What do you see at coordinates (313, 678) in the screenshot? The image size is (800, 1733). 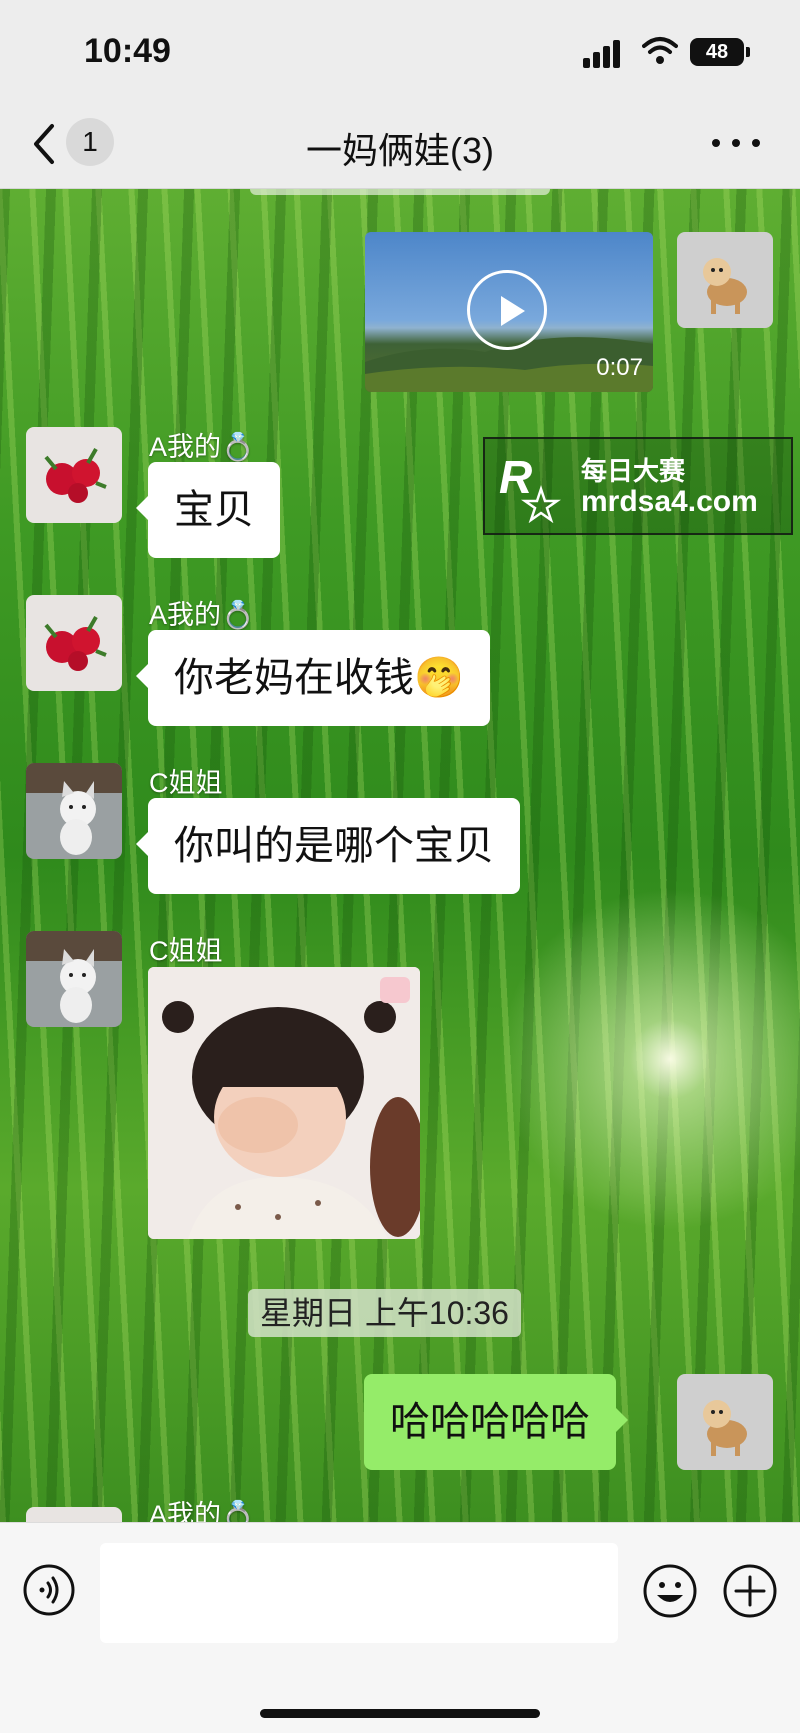 I see `message-bubble: 你老妈在收钱🤭` at bounding box center [313, 678].